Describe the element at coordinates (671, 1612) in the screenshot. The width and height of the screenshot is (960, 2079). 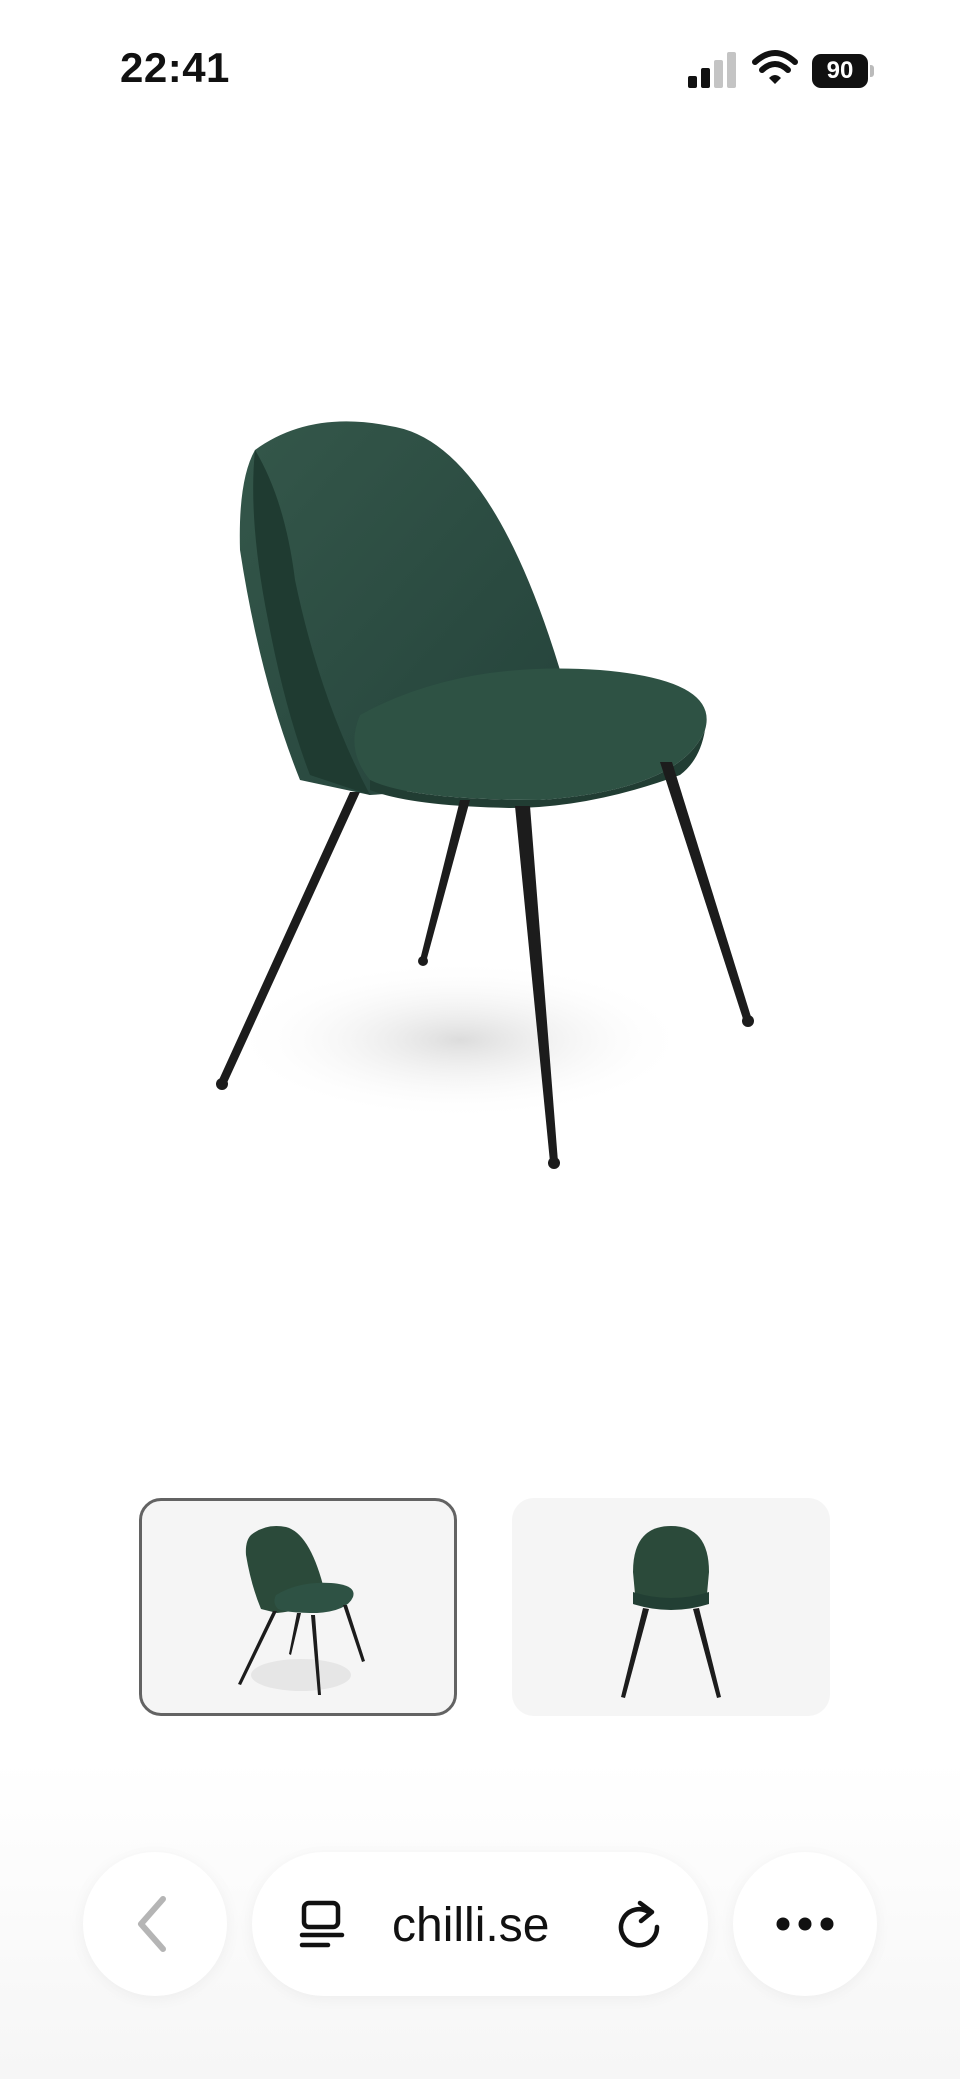
I see `thumbnail-front-image` at that location.